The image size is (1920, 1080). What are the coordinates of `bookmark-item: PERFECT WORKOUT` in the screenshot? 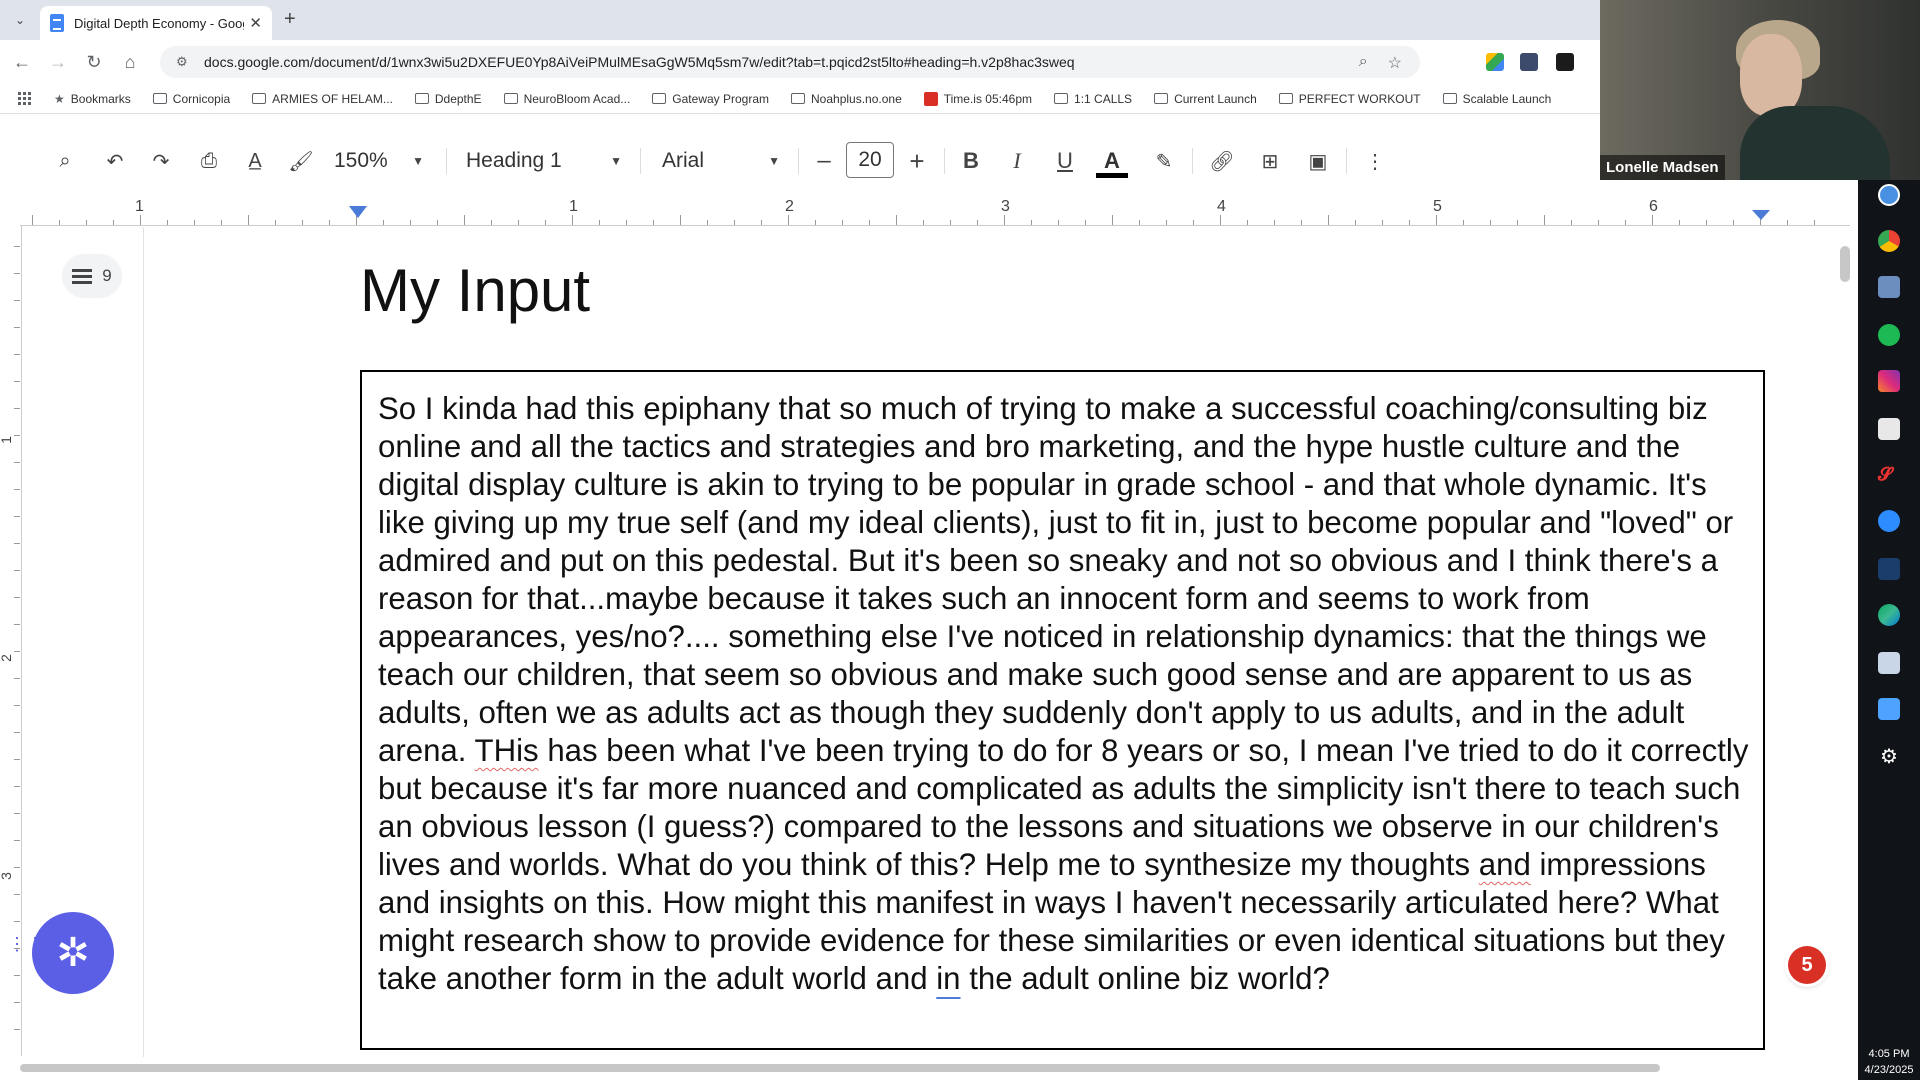 It's located at (1349, 99).